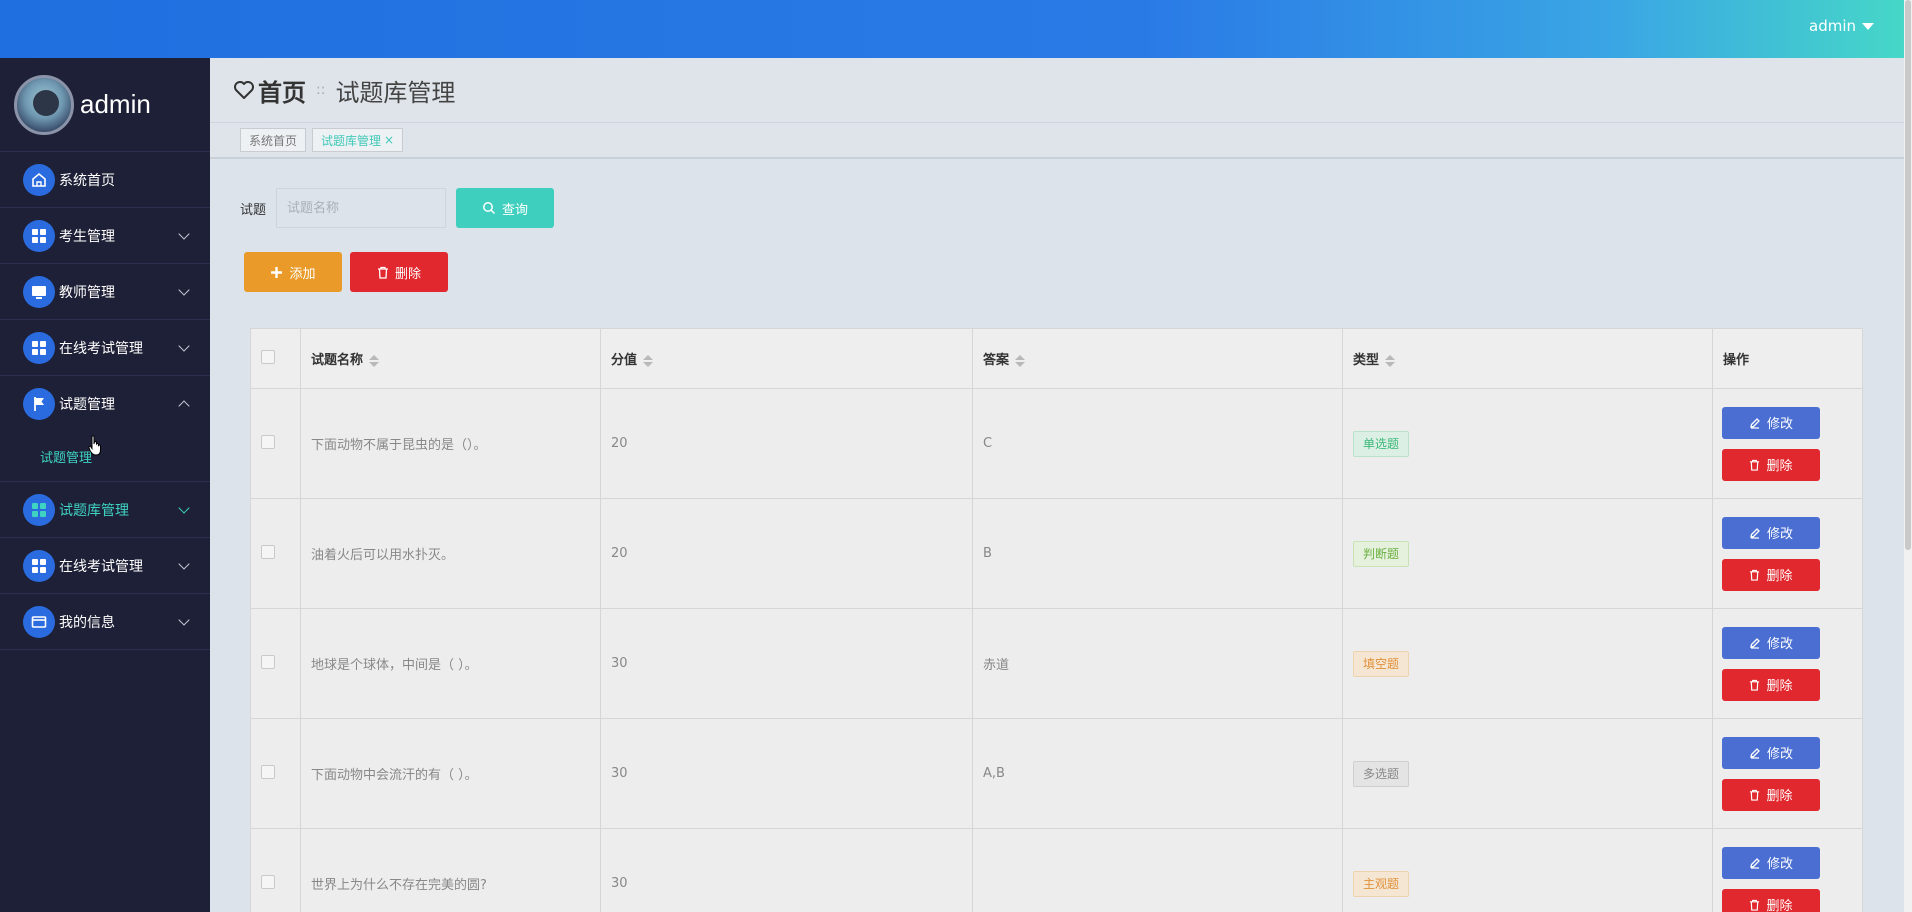 Image resolution: width=1912 pixels, height=912 pixels. I want to click on profile: admin, so click(105, 105).